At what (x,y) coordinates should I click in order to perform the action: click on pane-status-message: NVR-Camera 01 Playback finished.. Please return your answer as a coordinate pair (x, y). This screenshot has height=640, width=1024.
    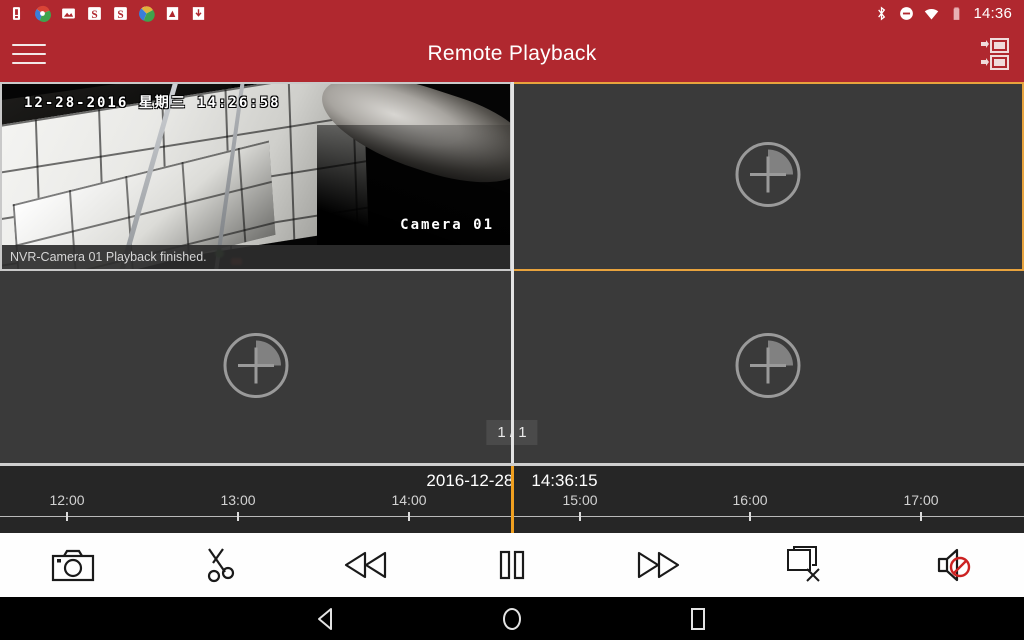
    Looking at the image, I should click on (256, 257).